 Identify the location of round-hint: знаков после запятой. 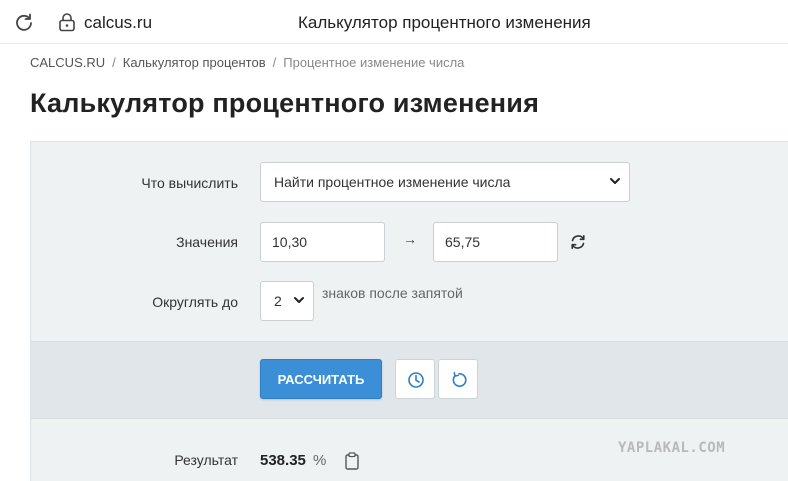
(392, 293).